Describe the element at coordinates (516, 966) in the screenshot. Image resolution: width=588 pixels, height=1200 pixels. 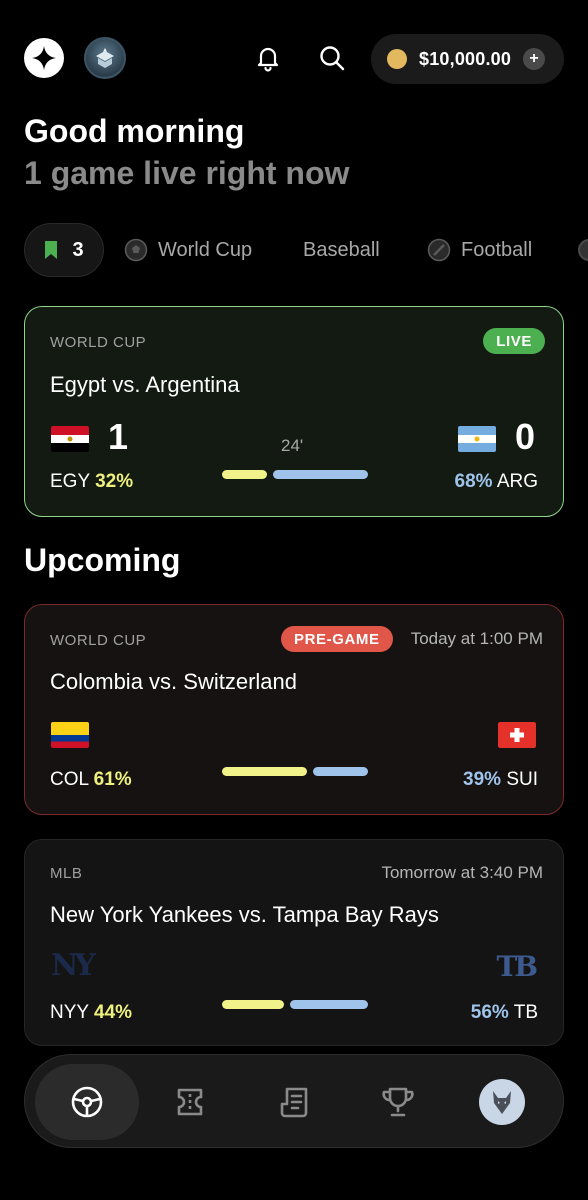
I see `rays-logo-icon: TB` at that location.